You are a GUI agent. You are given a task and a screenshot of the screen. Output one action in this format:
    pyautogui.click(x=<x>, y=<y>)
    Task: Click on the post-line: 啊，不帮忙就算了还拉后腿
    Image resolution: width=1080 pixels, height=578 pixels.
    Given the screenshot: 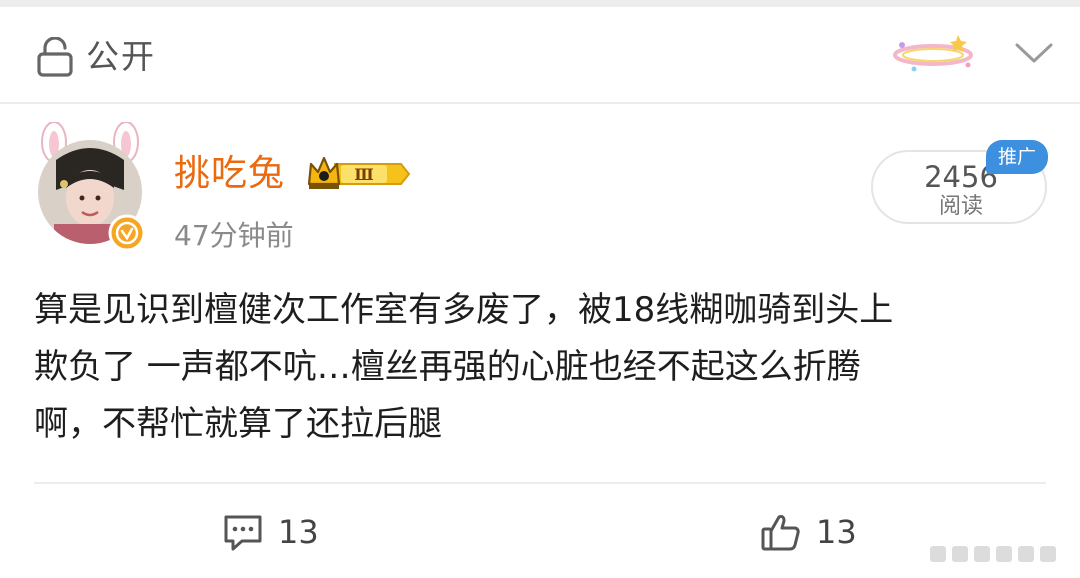 What is the action you would take?
    pyautogui.click(x=238, y=424)
    